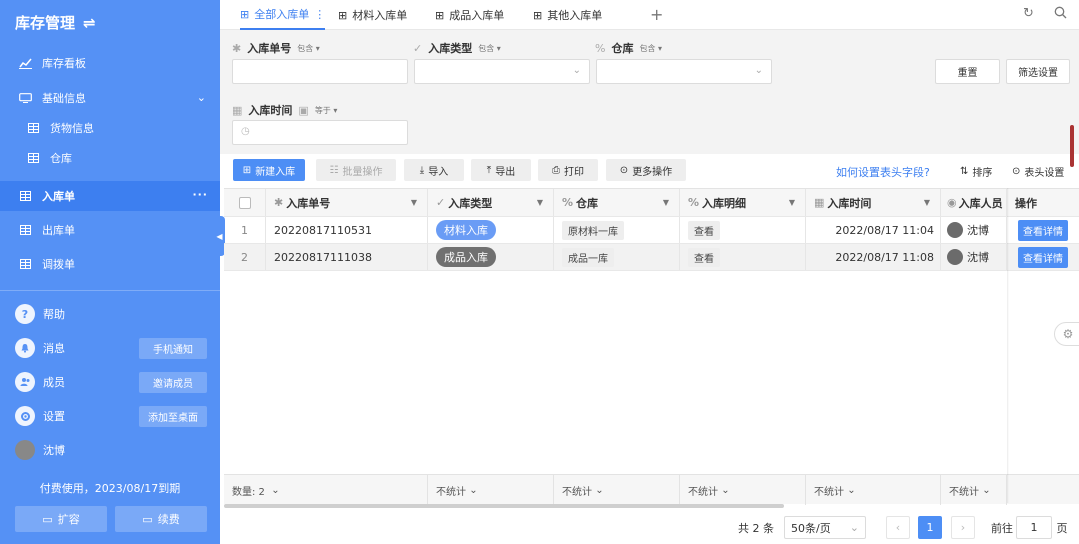 Image resolution: width=1079 pixels, height=544 pixels. I want to click on col-header-warehouse: % 仓库 ▼, so click(617, 202).